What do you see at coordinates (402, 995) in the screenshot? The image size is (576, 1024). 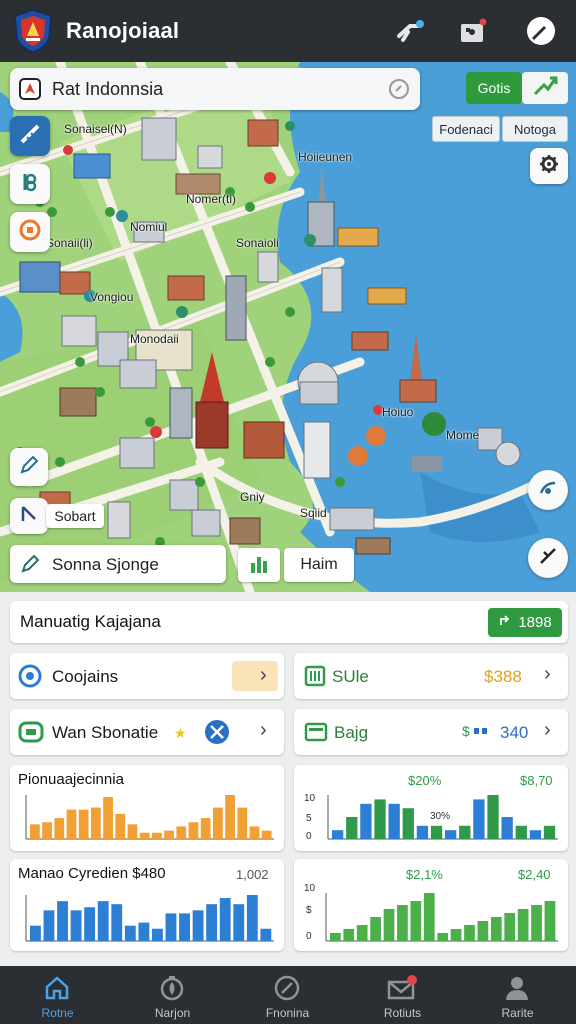 I see `tab-rotiuts: Rotiuts` at bounding box center [402, 995].